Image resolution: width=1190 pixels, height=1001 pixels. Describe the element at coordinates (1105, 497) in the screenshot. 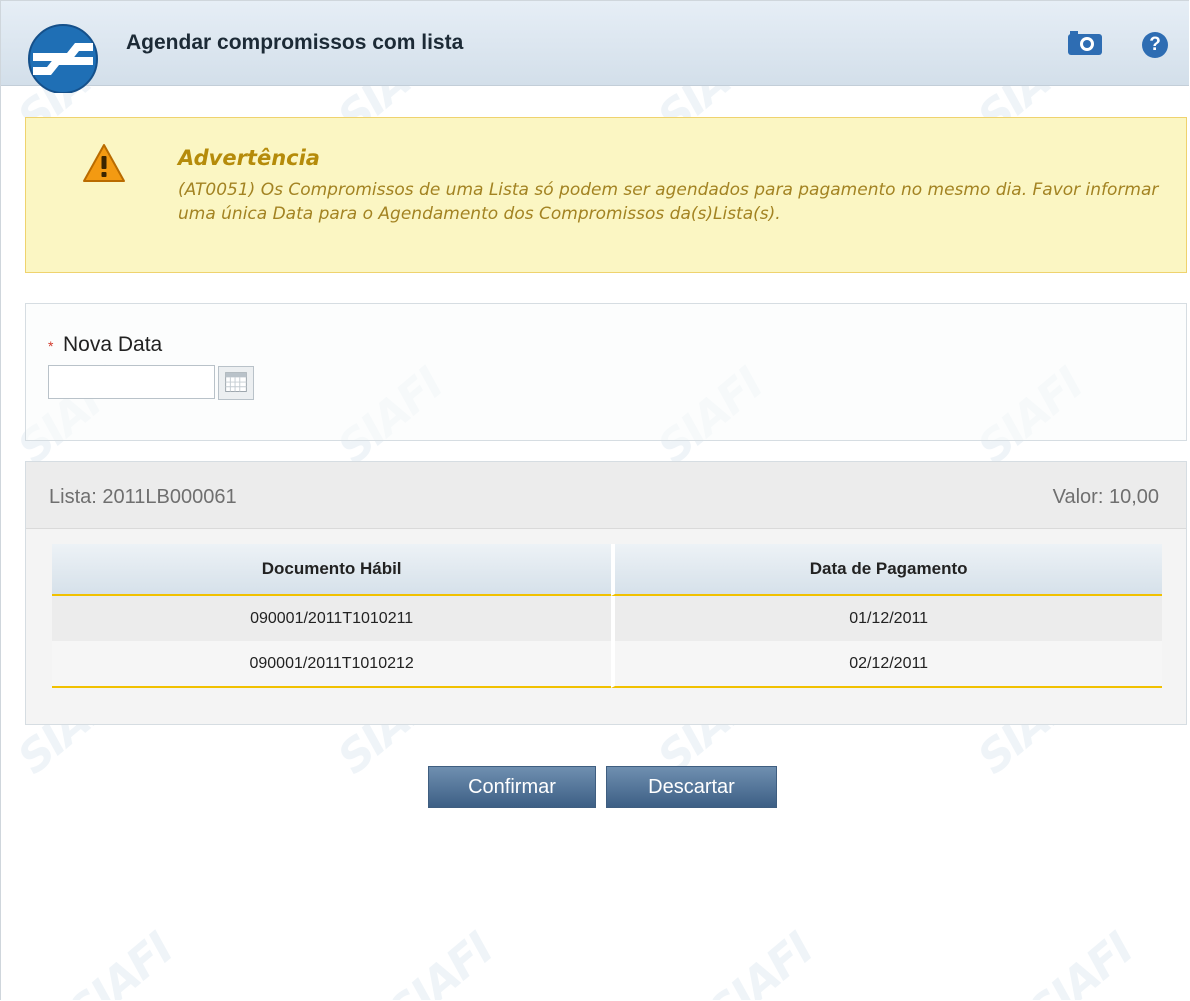

I see `lista-valor: Valor: 10,00` at that location.